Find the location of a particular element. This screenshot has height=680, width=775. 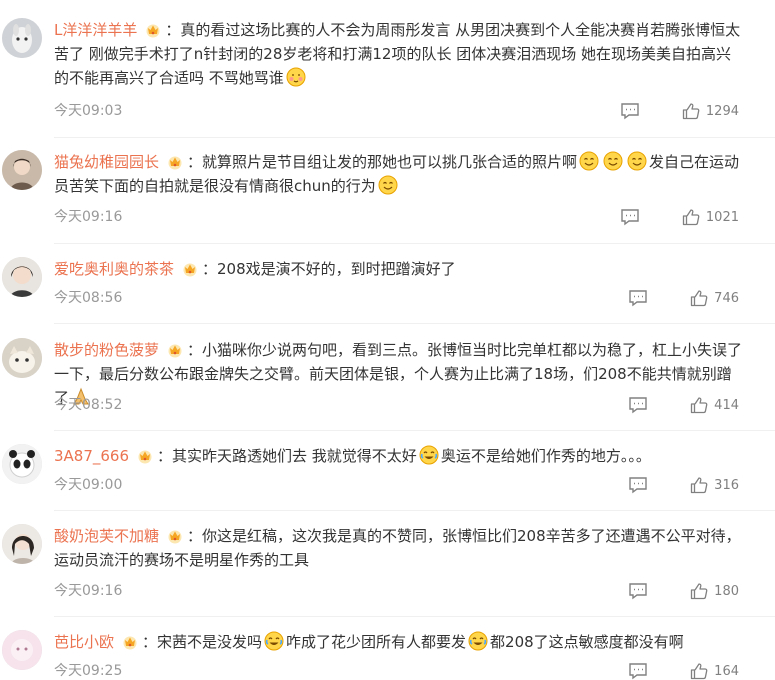

comment-actions: 316 is located at coordinates (683, 485).